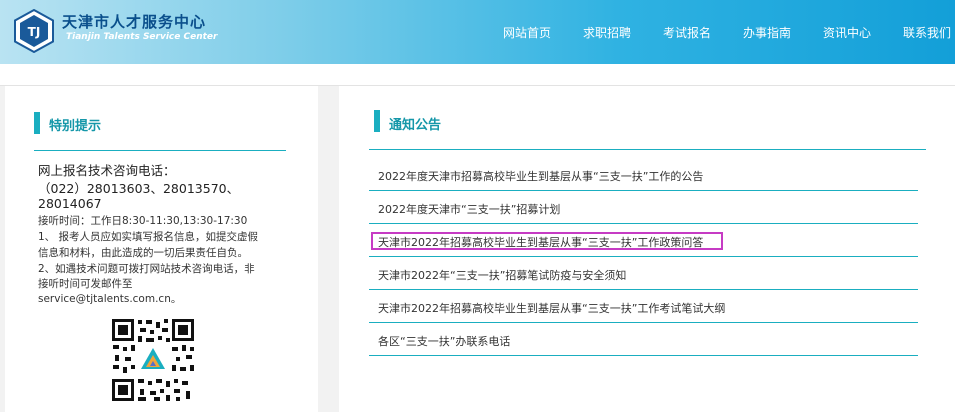 This screenshot has width=955, height=412. What do you see at coordinates (527, 32) in the screenshot?
I see `nav-home: 网站首页` at bounding box center [527, 32].